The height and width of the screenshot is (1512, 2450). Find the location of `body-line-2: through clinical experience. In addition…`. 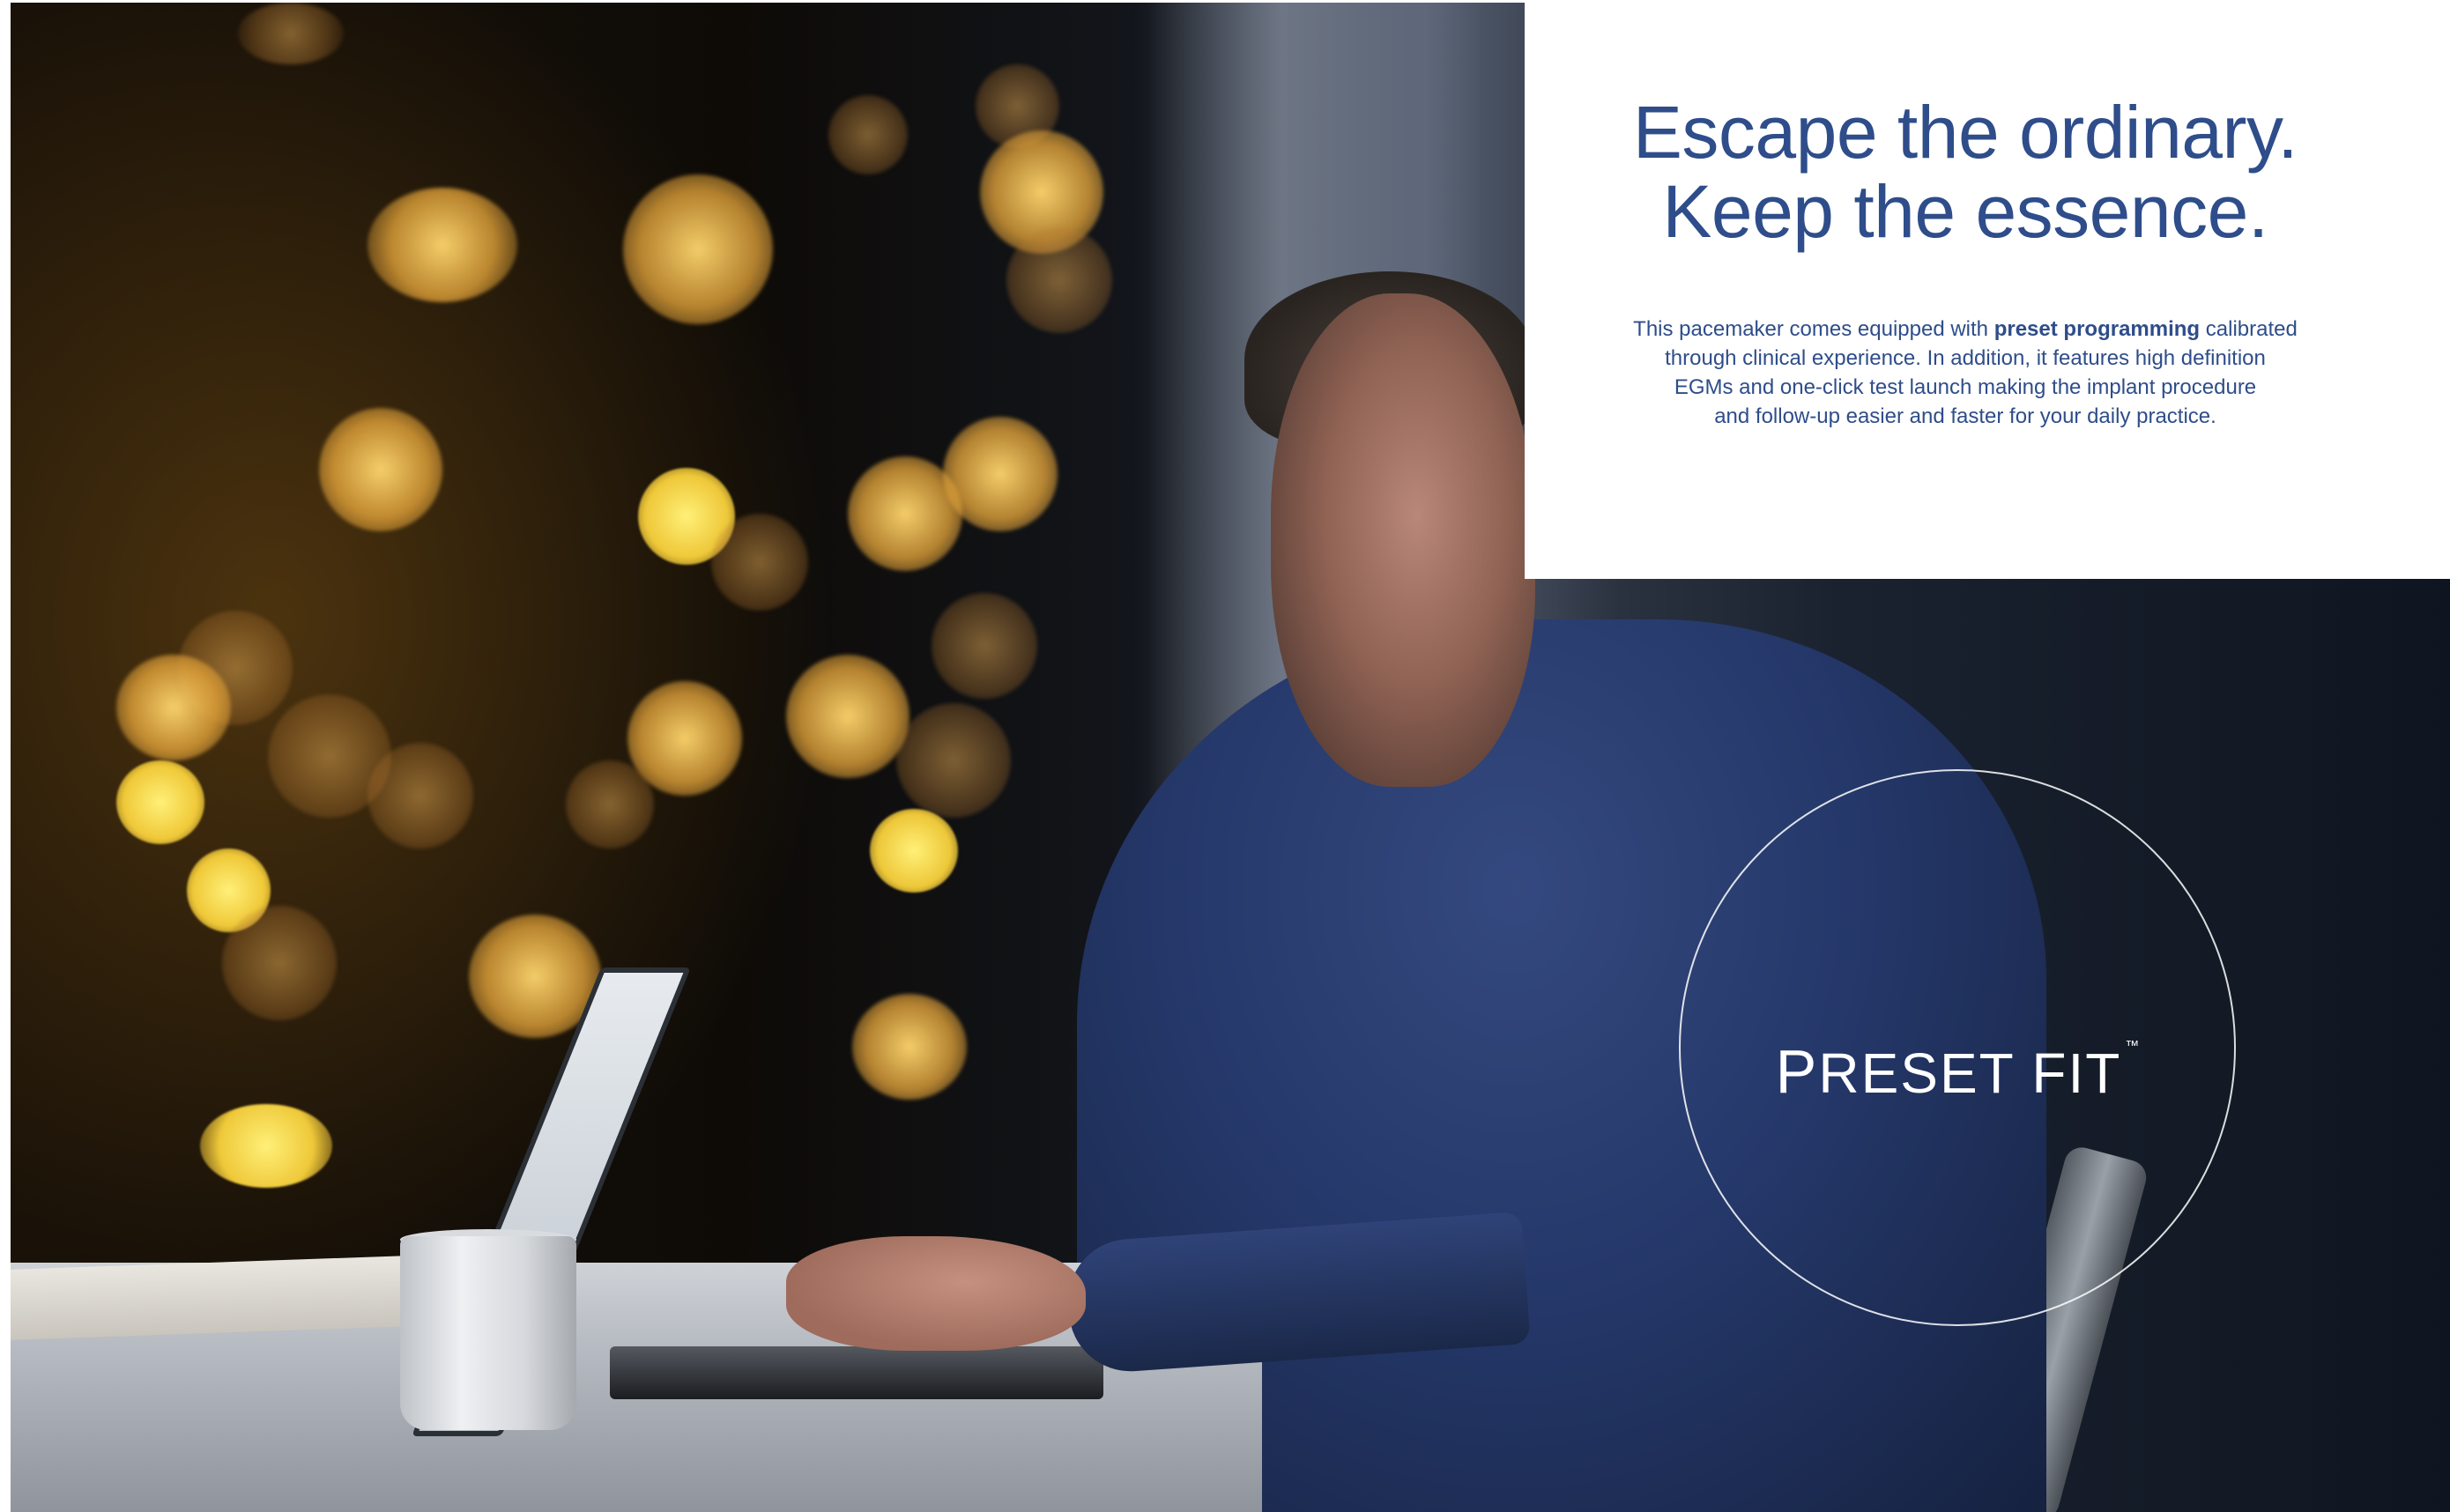

body-line-2: through clinical experience. In addition… is located at coordinates (1966, 358).